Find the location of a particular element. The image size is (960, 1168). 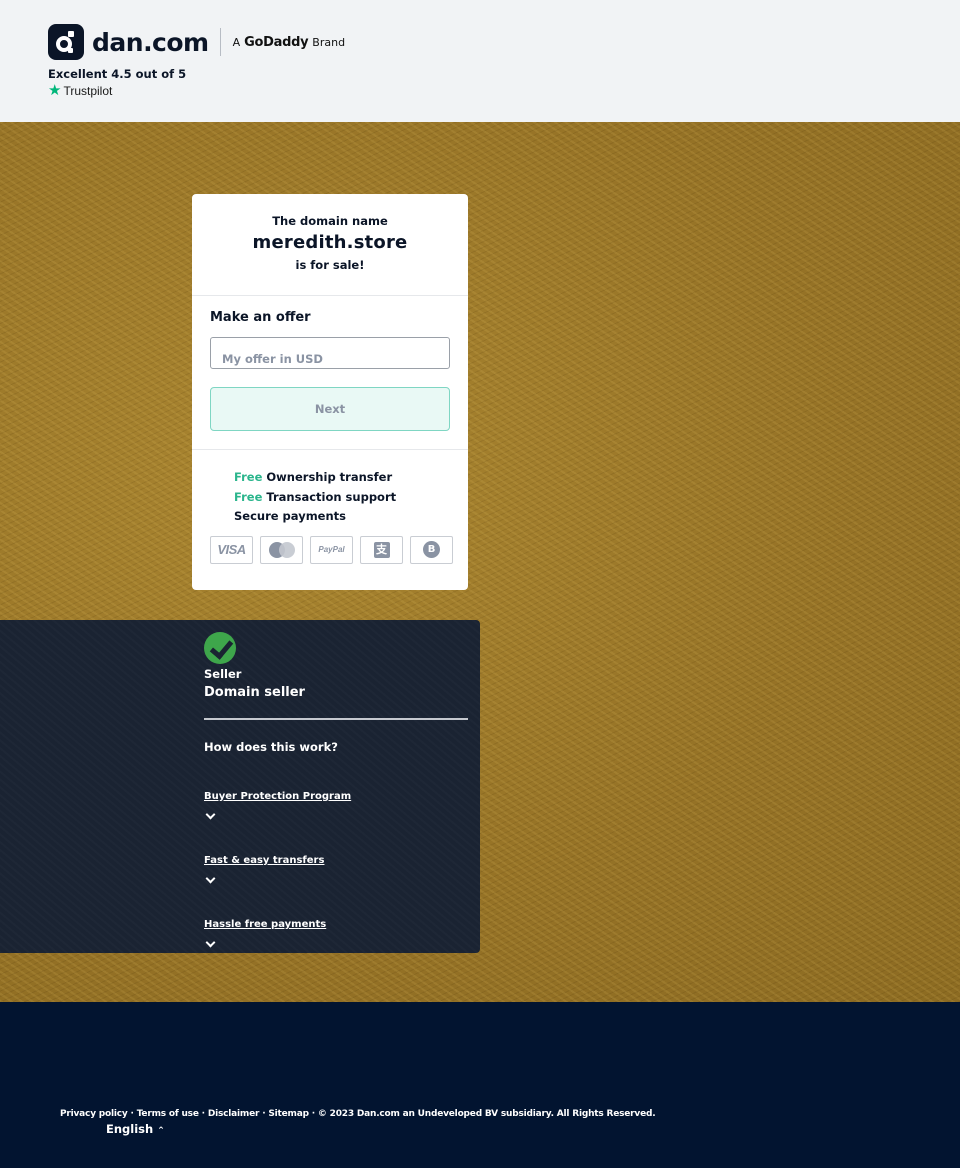

visa-icon: VISA is located at coordinates (231, 549).